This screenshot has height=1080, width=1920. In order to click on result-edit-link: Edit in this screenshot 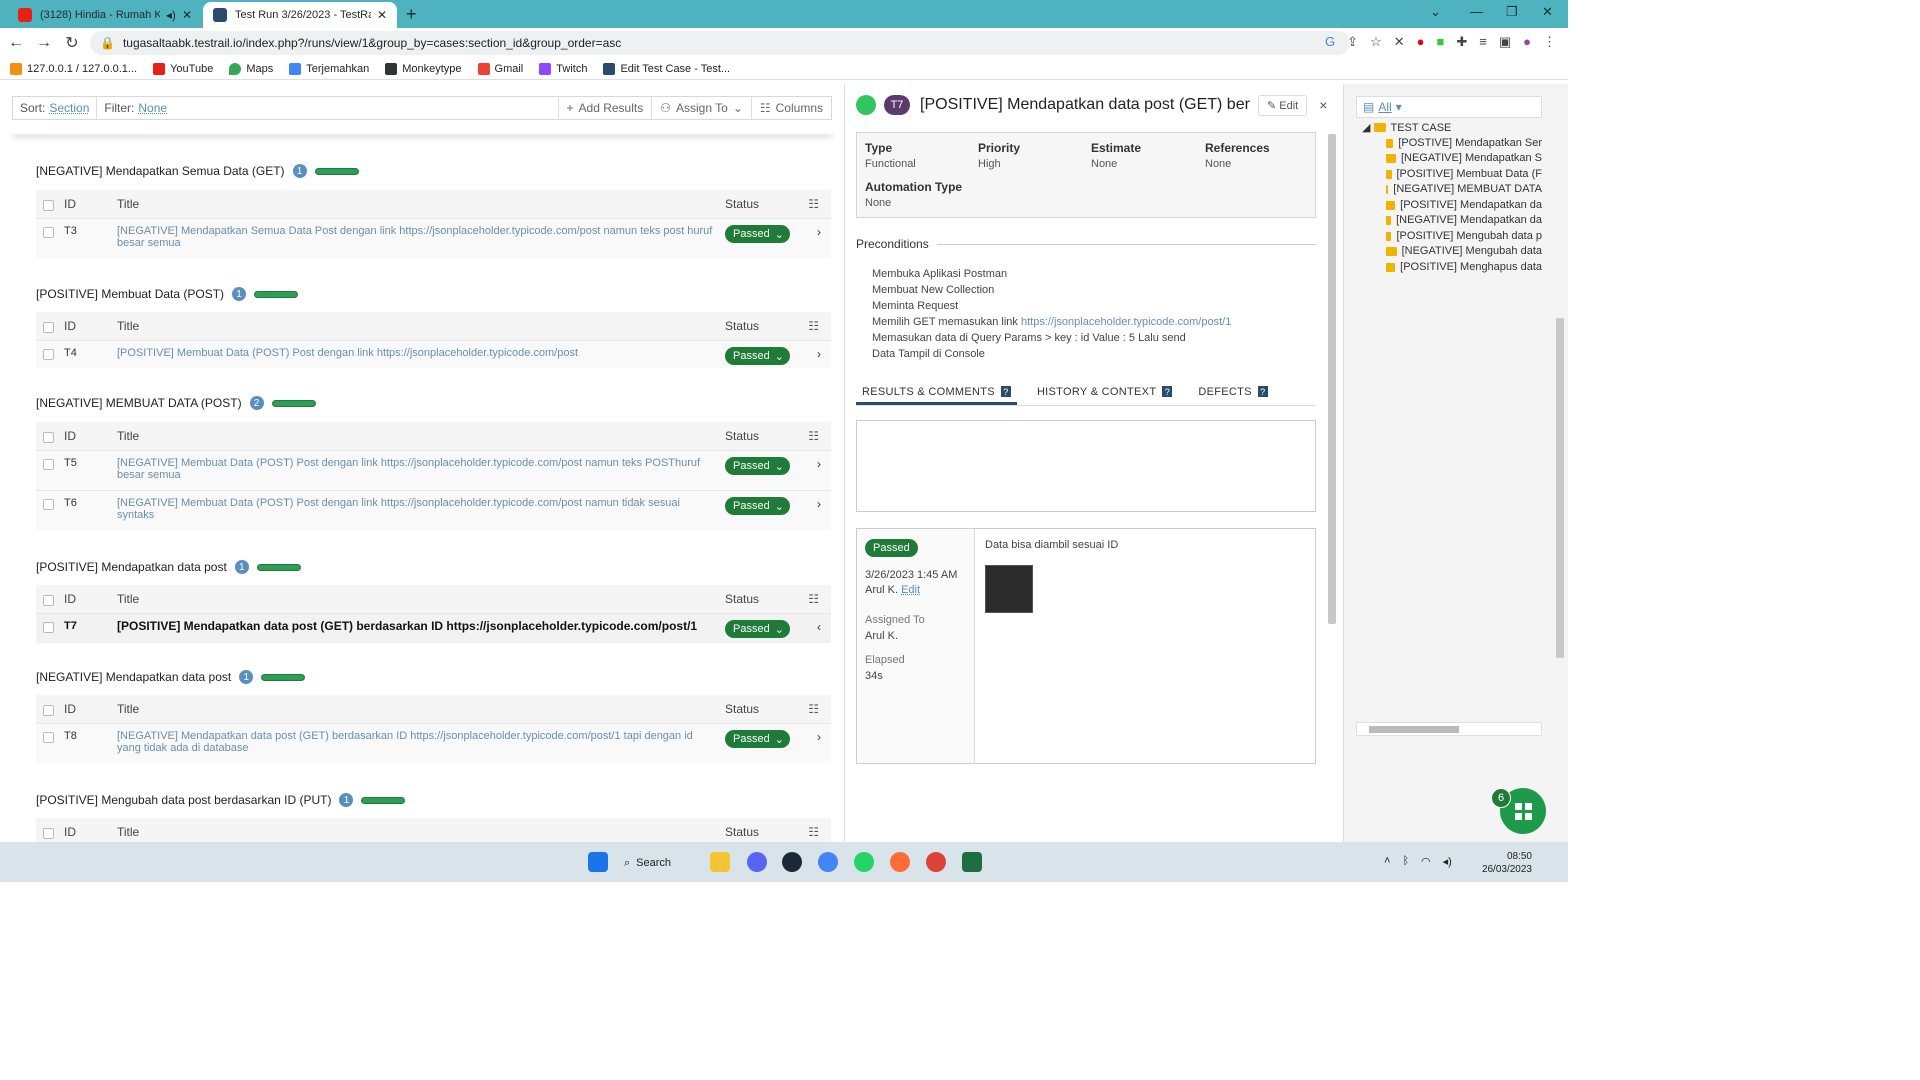, I will do `click(910, 590)`.